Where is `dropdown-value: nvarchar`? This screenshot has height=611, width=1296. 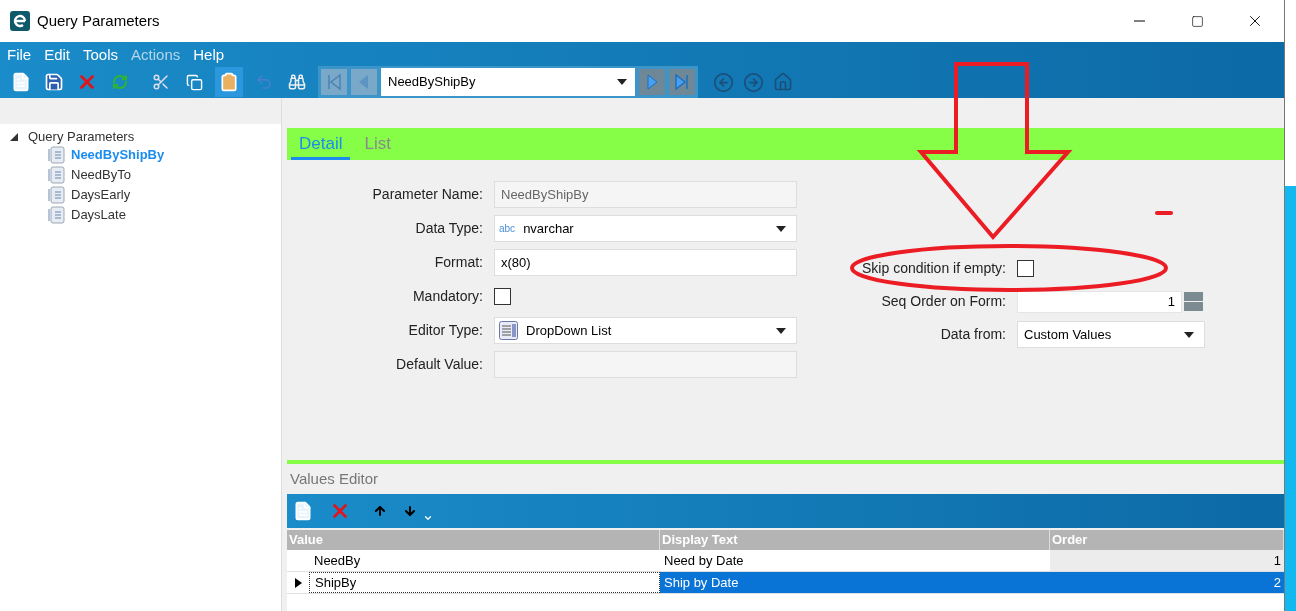 dropdown-value: nvarchar is located at coordinates (549, 228).